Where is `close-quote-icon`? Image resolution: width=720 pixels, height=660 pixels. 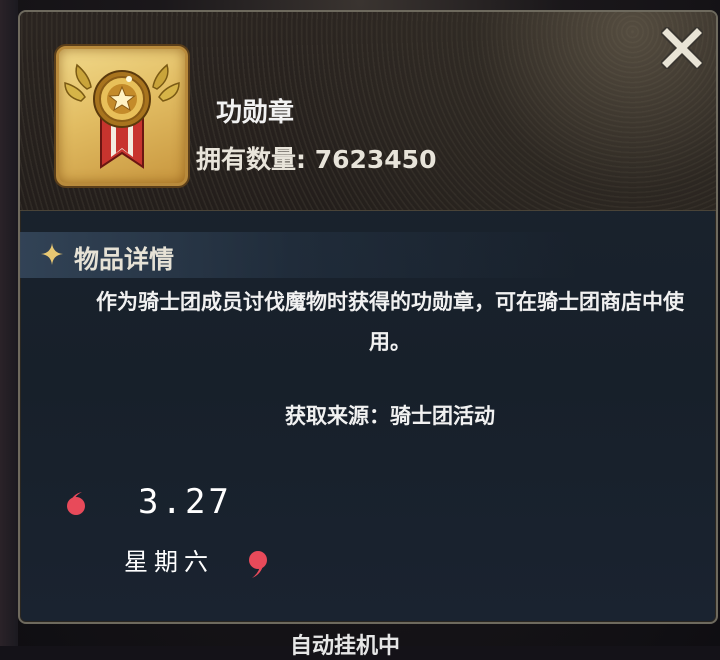
close-quote-icon is located at coordinates (259, 567).